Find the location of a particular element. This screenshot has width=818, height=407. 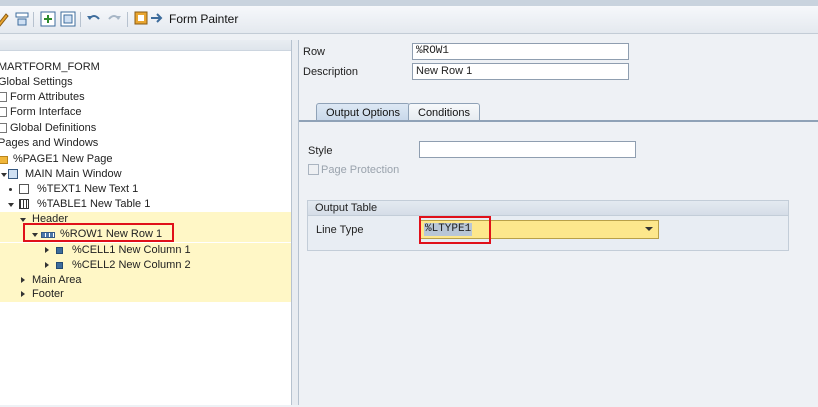

row-label: Row is located at coordinates (314, 52).